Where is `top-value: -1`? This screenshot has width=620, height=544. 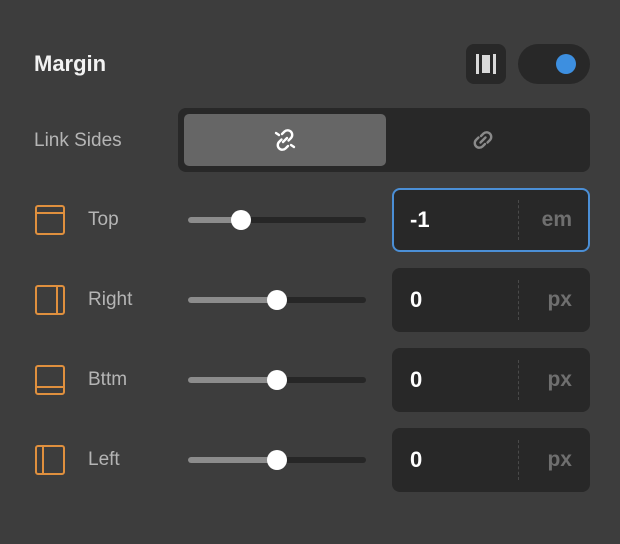
top-value: -1 is located at coordinates (420, 219).